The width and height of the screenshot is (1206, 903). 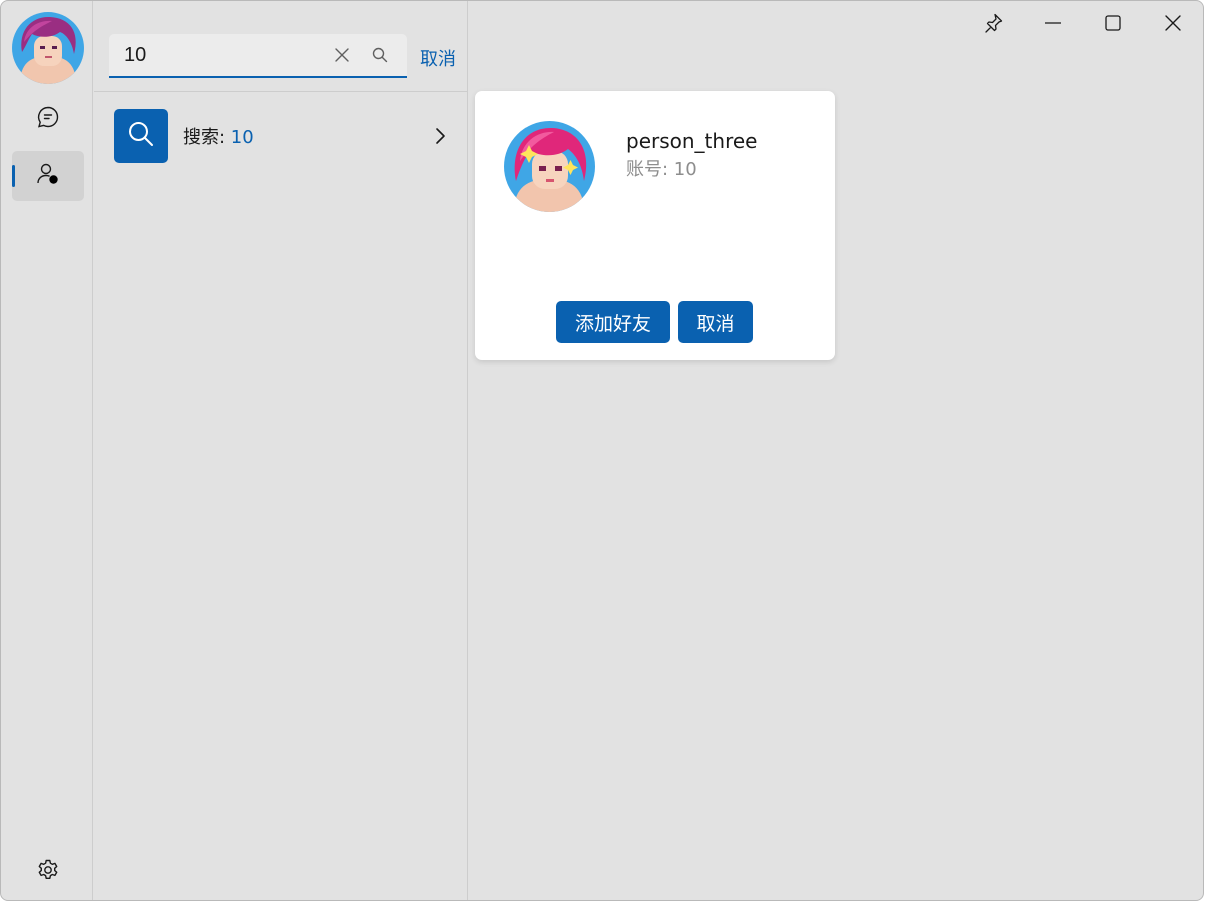 I want to click on chat-icon, so click(x=48, y=119).